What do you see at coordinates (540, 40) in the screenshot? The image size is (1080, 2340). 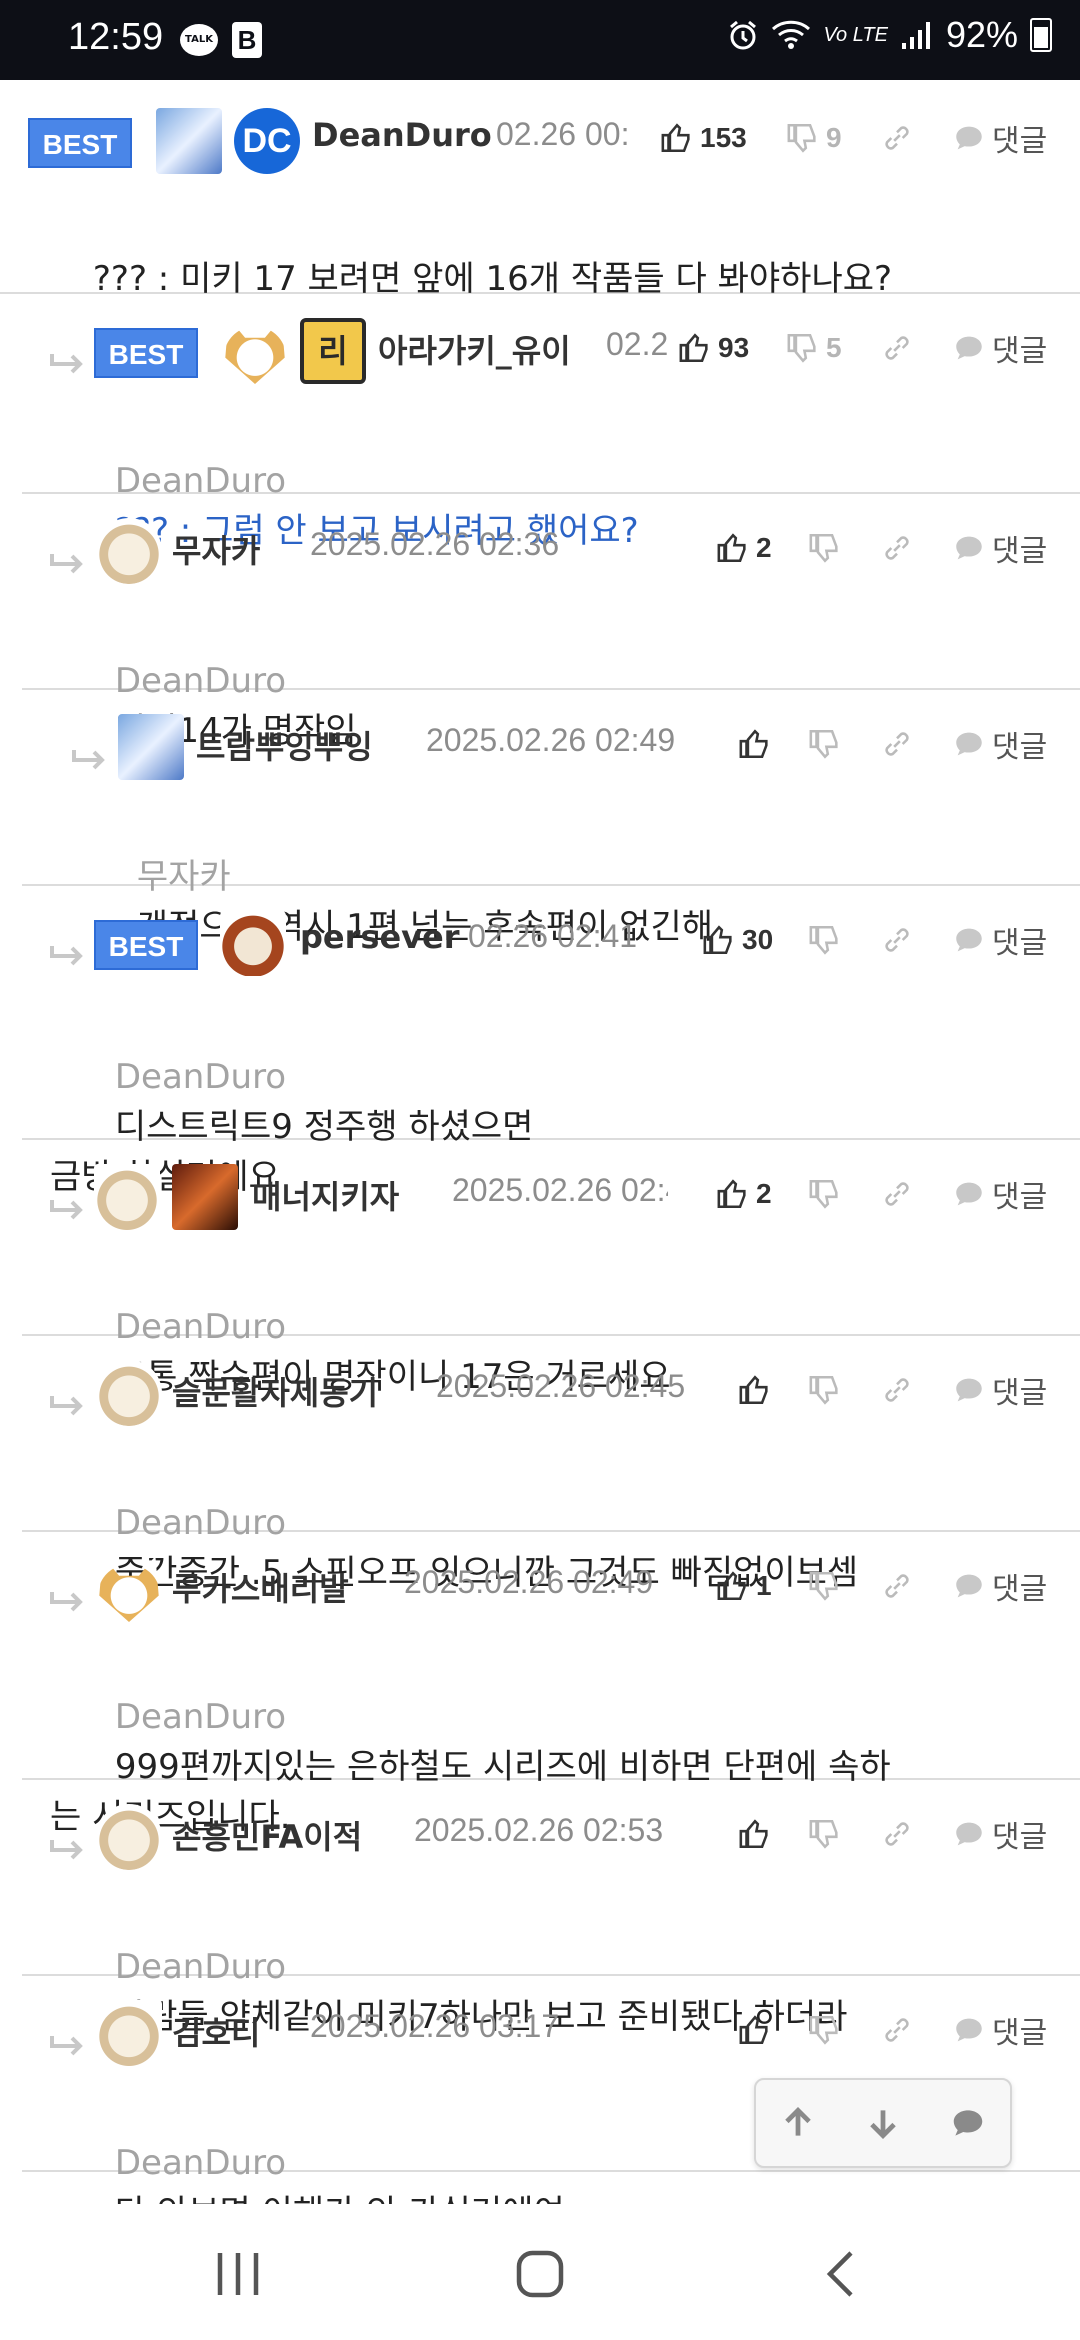 I see `status-bar: 12:59 TALK B Vo LTE 92%` at bounding box center [540, 40].